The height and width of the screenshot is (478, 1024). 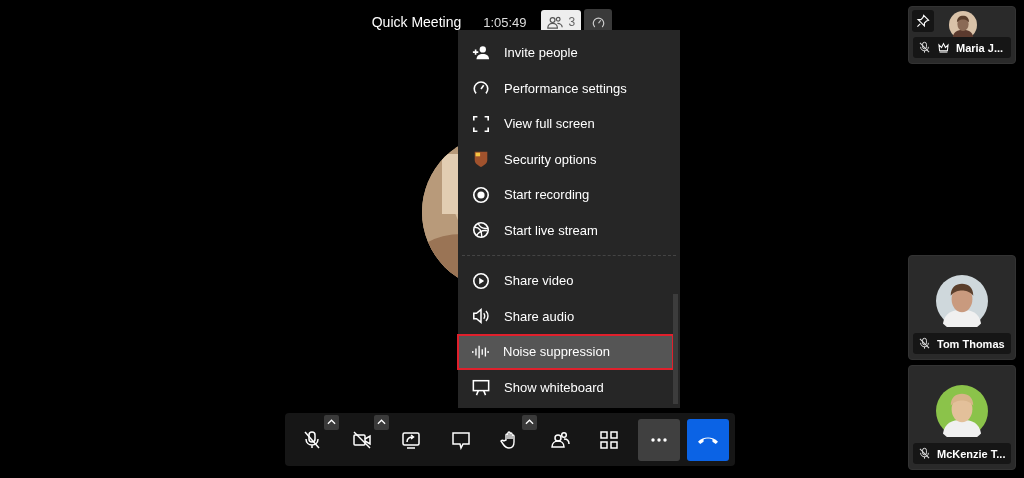 I want to click on shield-icon, so click(x=481, y=159).